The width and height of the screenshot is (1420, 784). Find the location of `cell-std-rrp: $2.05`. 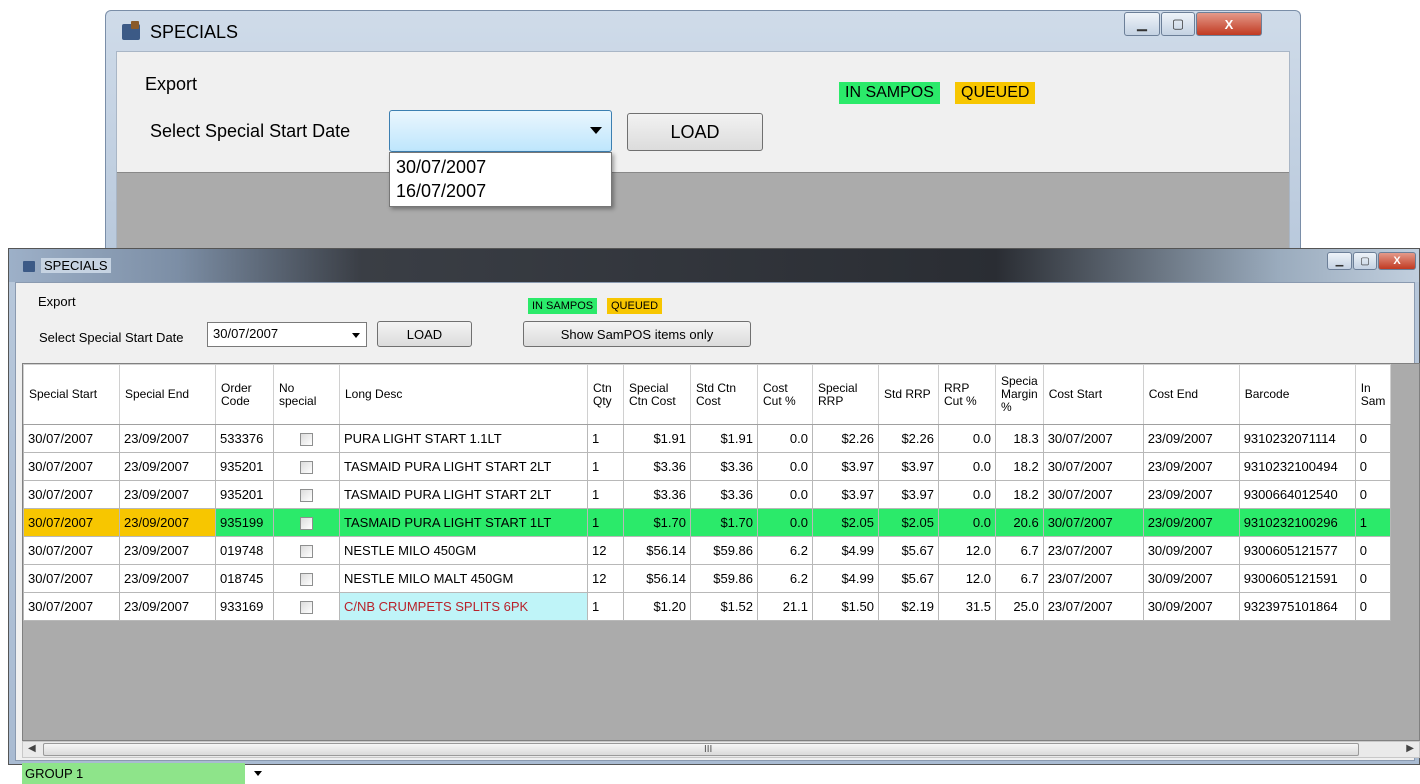

cell-std-rrp: $2.05 is located at coordinates (908, 522).